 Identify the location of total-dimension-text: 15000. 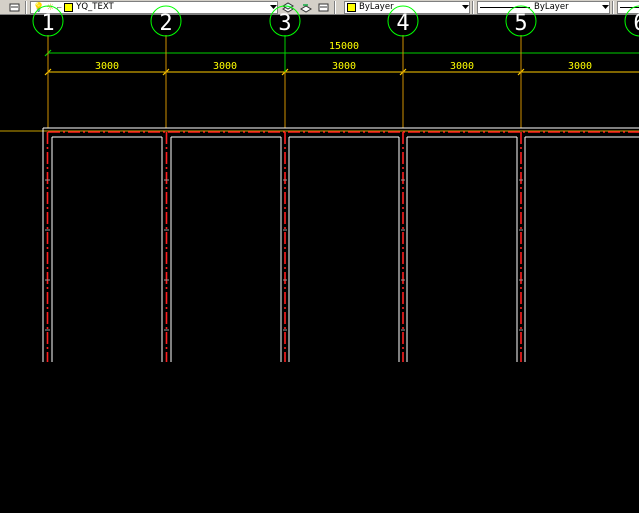
(344, 46).